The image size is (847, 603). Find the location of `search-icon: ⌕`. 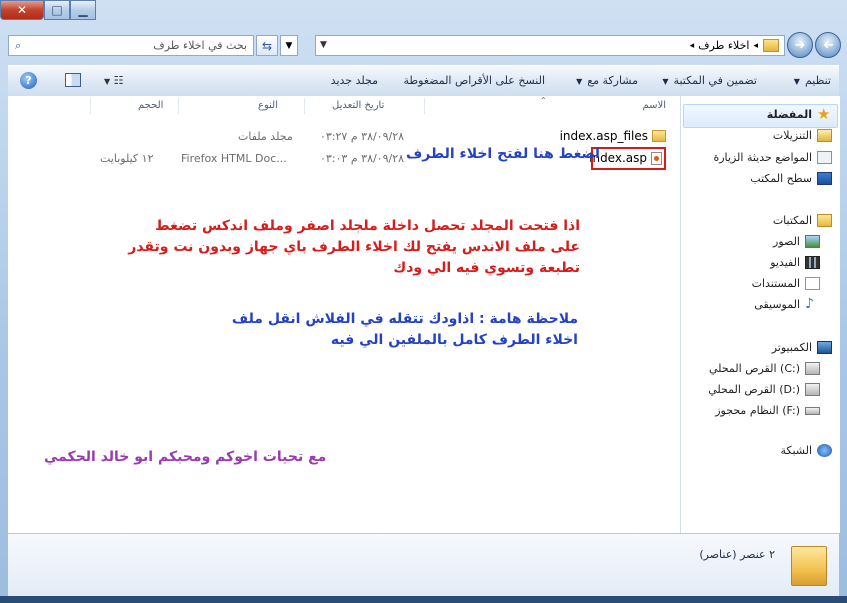

search-icon: ⌕ is located at coordinates (18, 45).